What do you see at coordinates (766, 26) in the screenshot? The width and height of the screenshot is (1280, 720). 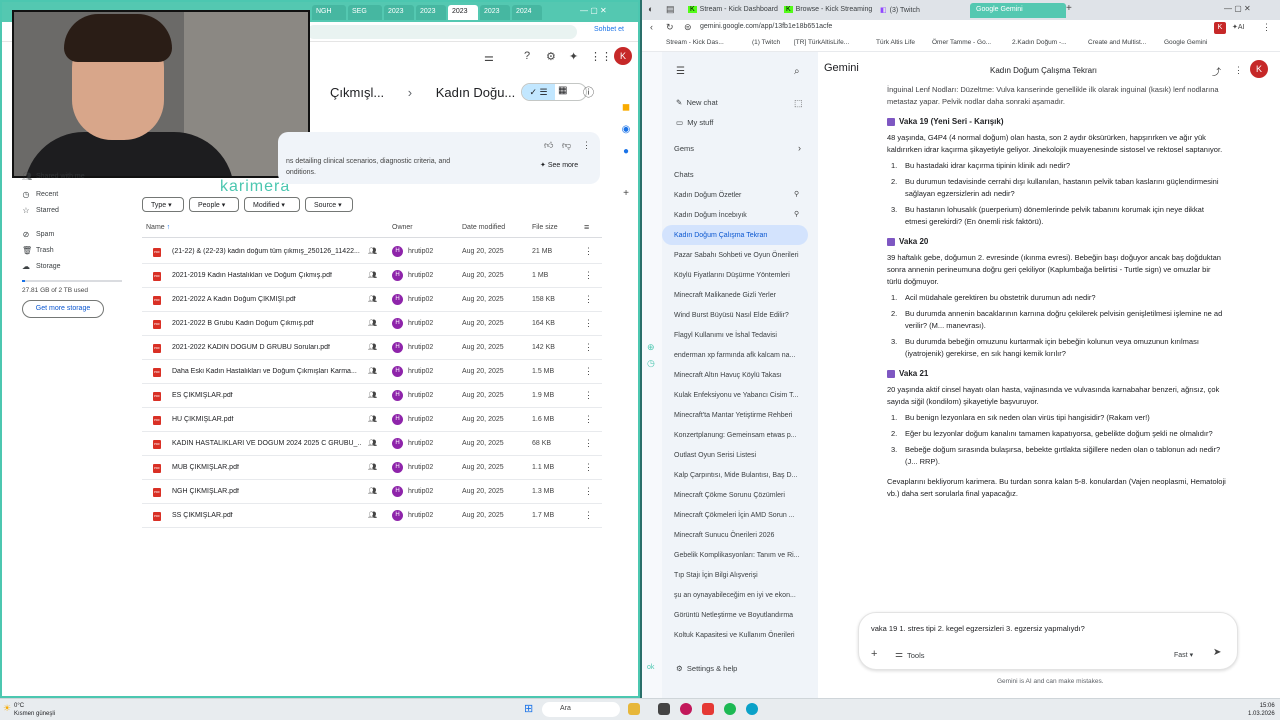 I see `address-bar: gemini.google.com/app/13fb1e18b651acfe` at bounding box center [766, 26].